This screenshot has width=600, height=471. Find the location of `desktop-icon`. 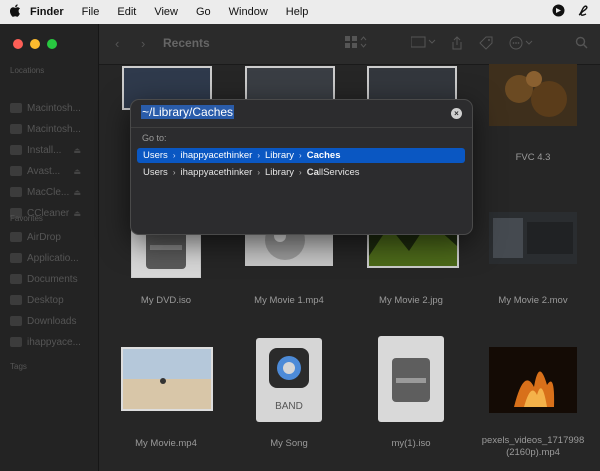

desktop-icon is located at coordinates (16, 300).